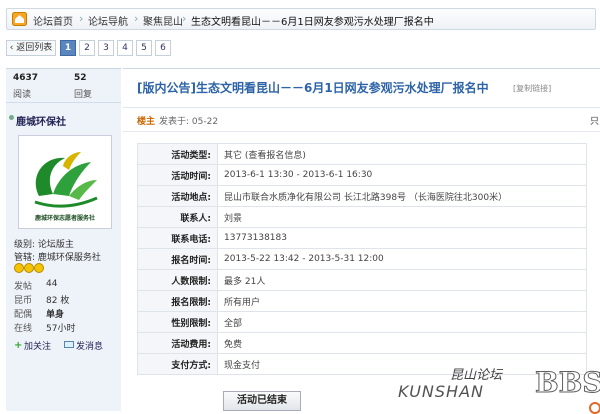 This screenshot has width=600, height=414. I want to click on partner-value: 单身, so click(55, 315).